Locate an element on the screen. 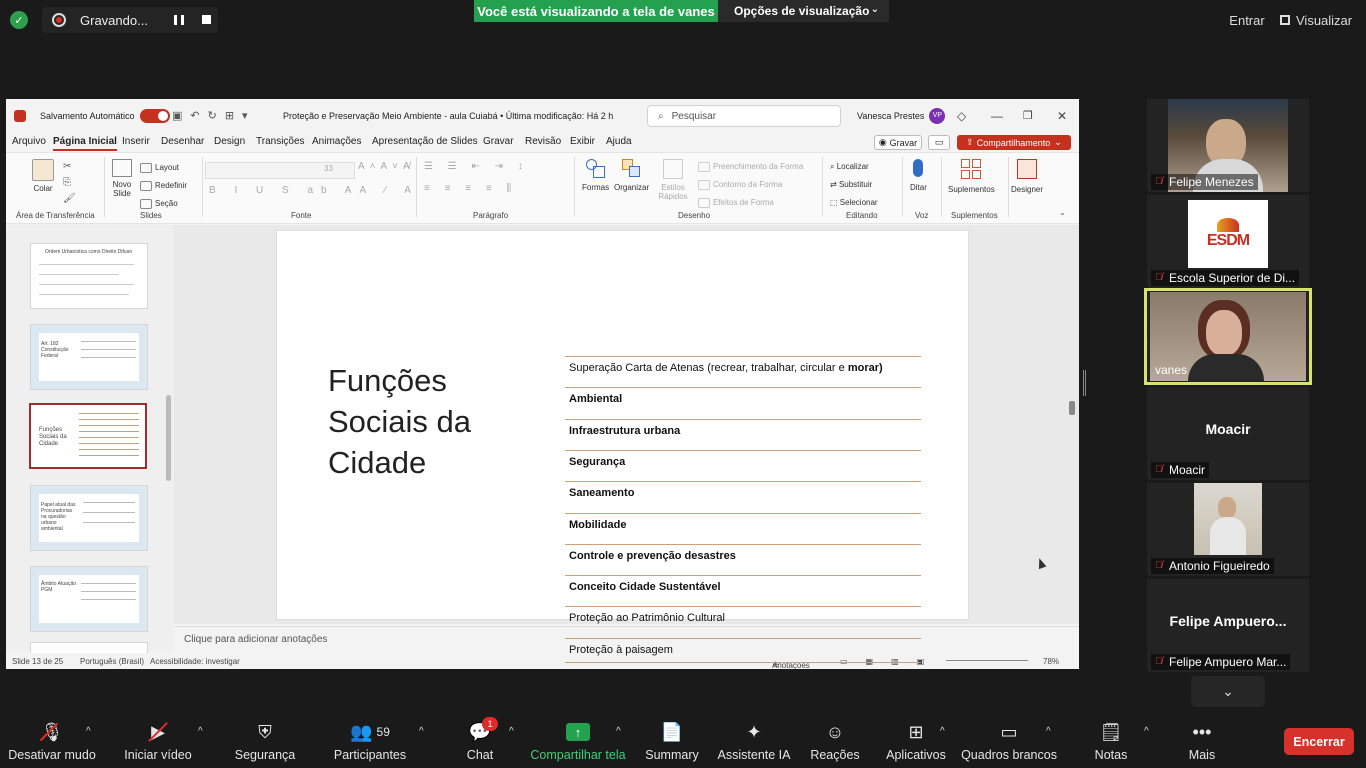 This screenshot has width=1366, height=768. menu-transicoes: Transições is located at coordinates (280, 141).